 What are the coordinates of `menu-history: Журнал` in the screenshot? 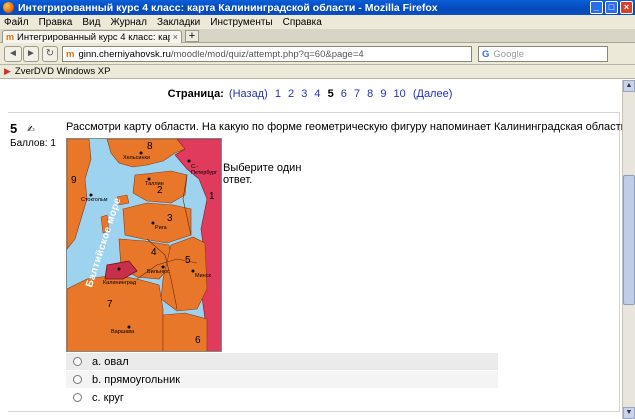 It's located at (128, 22).